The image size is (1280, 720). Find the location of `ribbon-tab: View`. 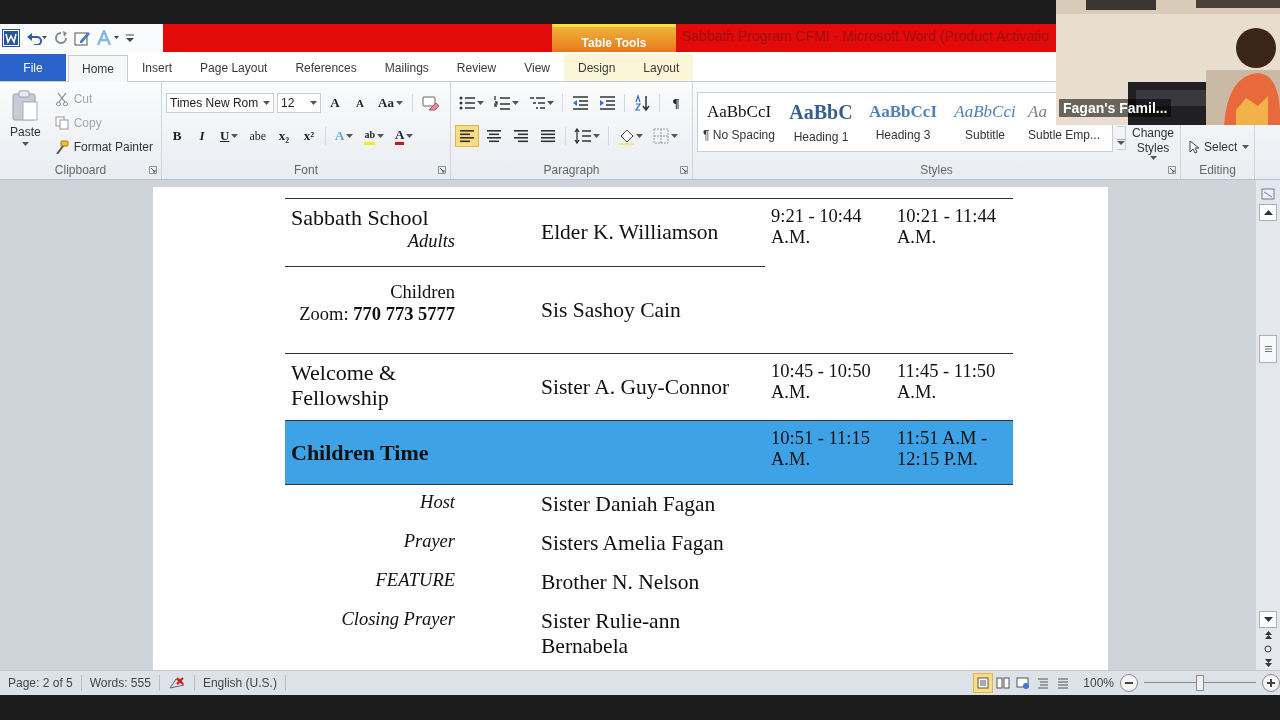

ribbon-tab: View is located at coordinates (537, 67).